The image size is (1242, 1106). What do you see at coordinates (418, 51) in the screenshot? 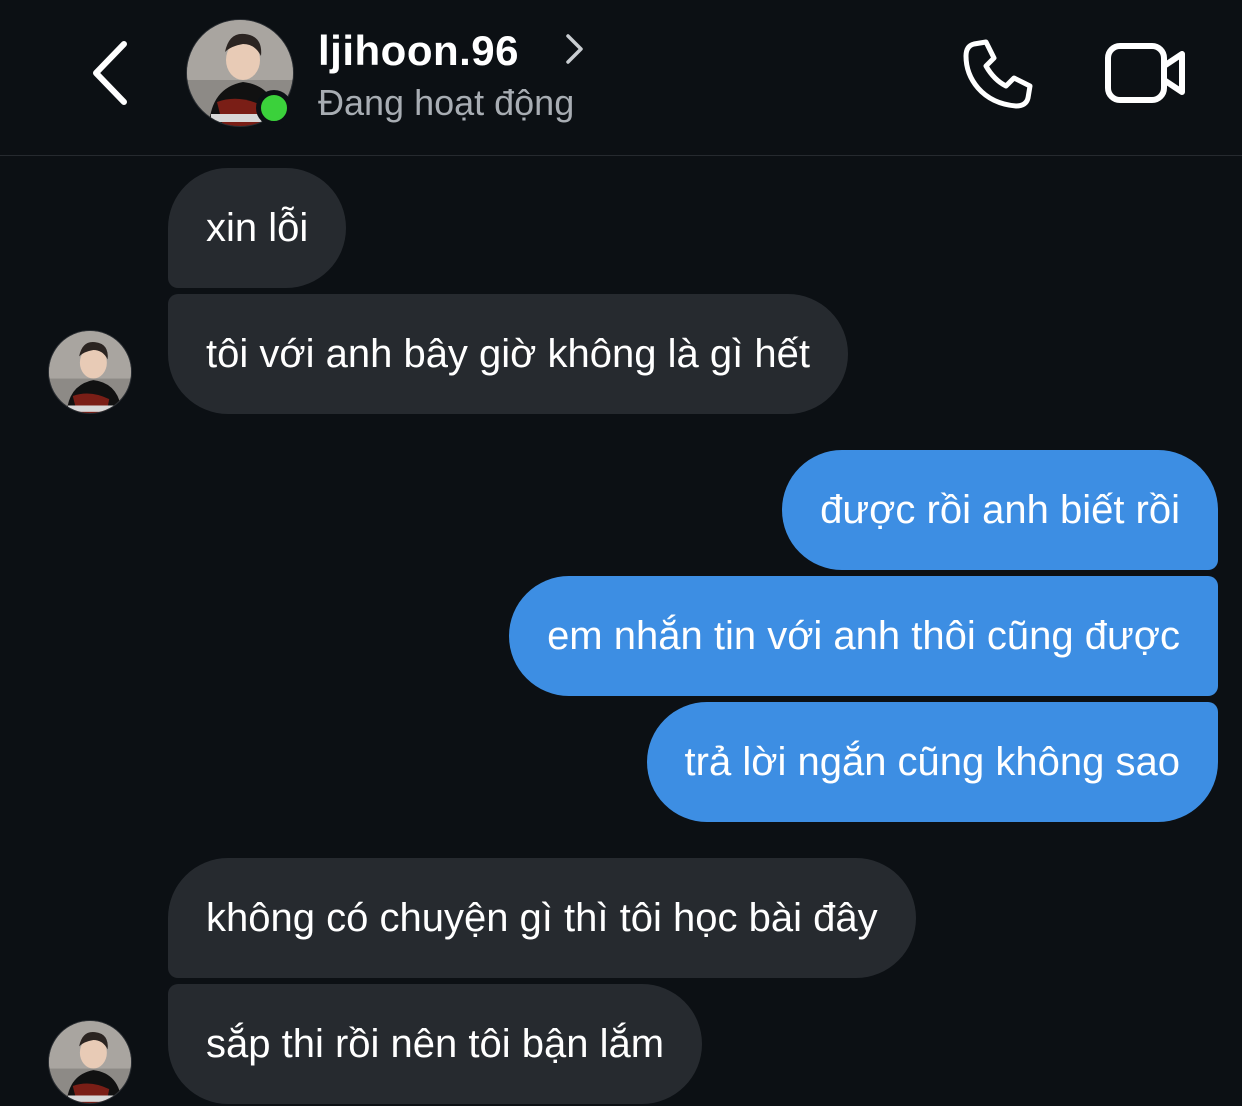
I see `contact-username: ljihoon.96` at bounding box center [418, 51].